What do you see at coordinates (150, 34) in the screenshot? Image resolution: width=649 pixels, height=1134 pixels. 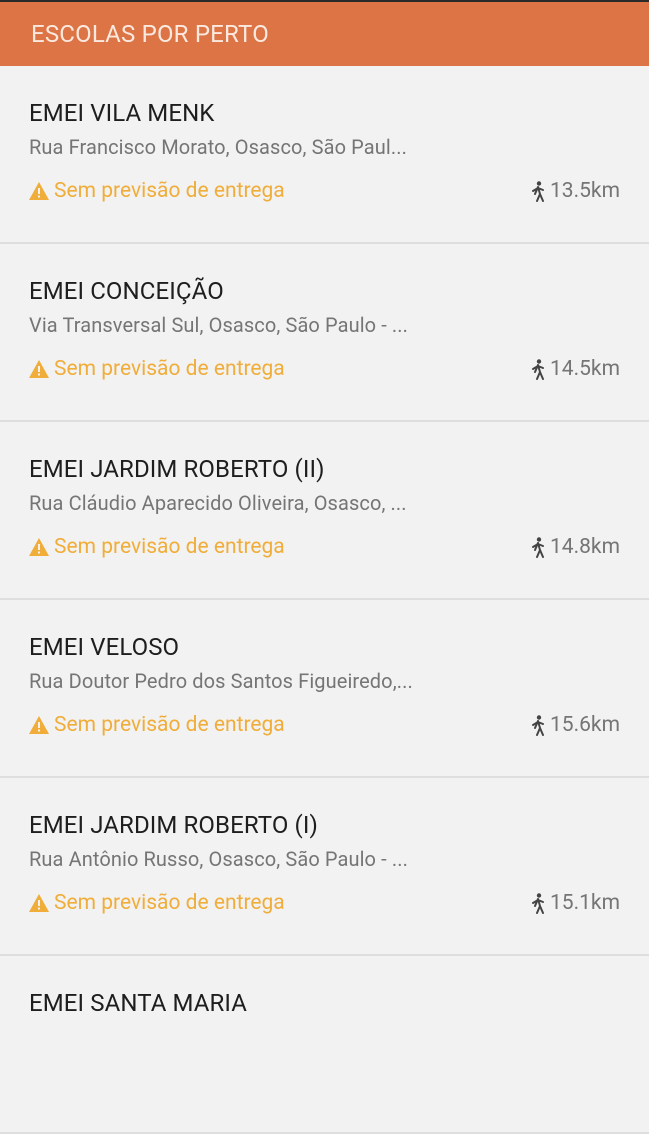 I see `header-title: ESCOLAS POR PERTO` at bounding box center [150, 34].